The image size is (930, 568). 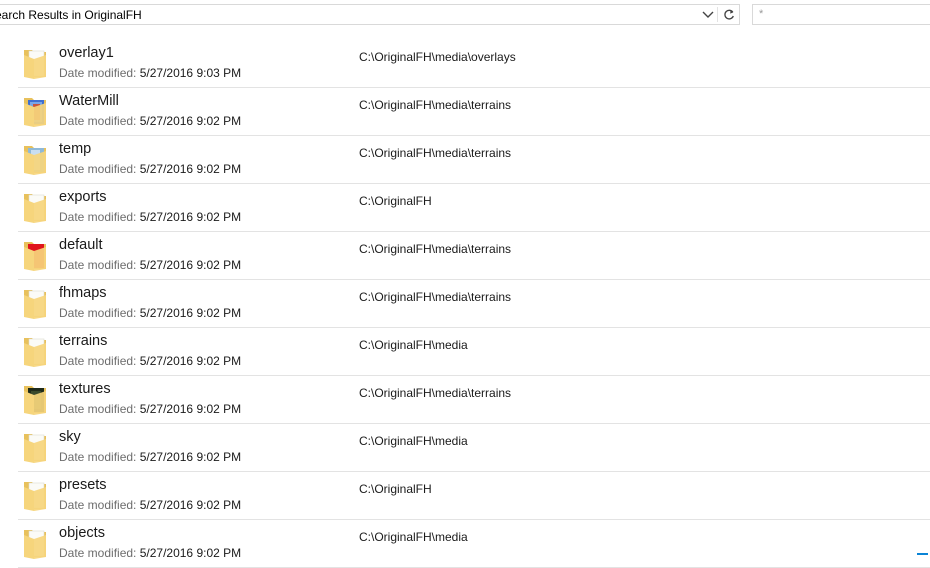 I want to click on search-toolbar: Search Results in OriginalFH *, so click(x=465, y=17).